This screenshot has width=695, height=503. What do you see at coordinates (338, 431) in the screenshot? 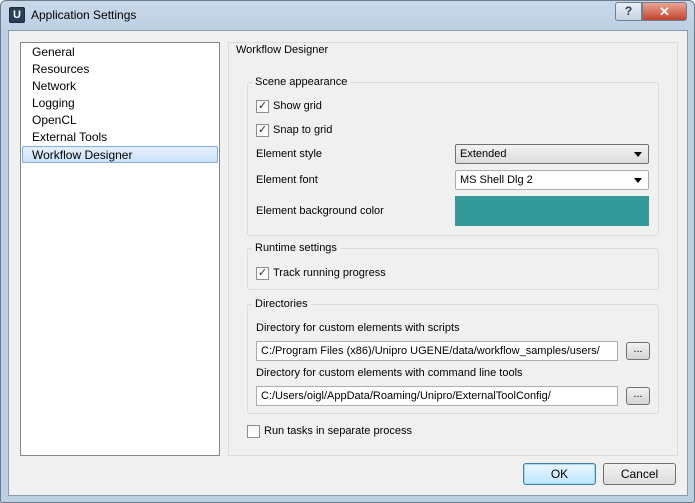
I see `run-separate-label: Run tasks in separate process` at bounding box center [338, 431].